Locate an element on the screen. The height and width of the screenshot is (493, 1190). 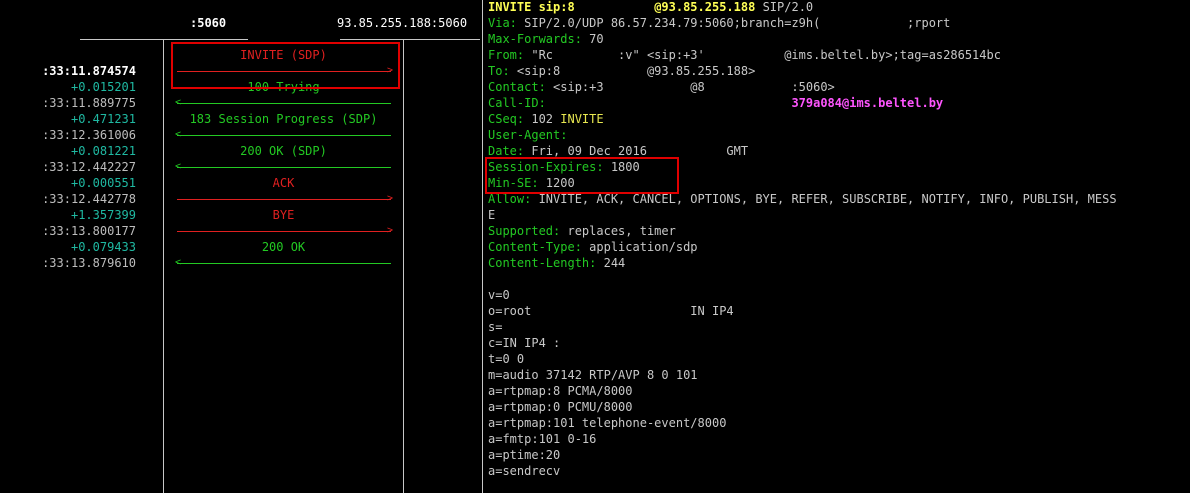
timestamp: +0.015201 is located at coordinates (103, 87).